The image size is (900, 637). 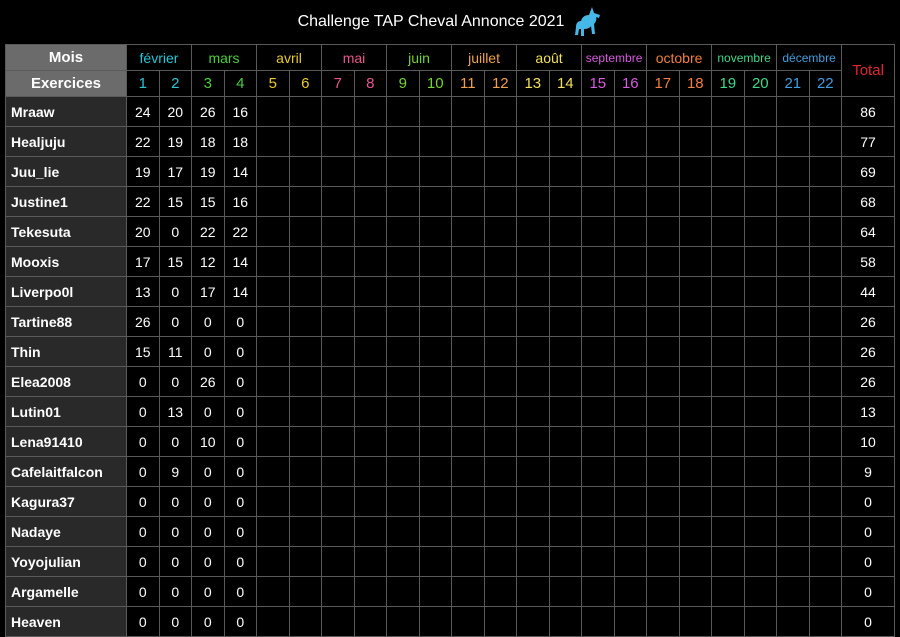 I want to click on participant-name: Tekesuta, so click(x=66, y=231).